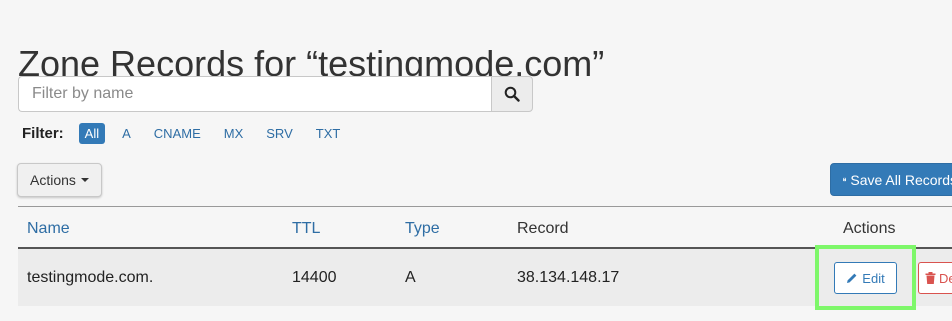 This screenshot has height=321, width=952. What do you see at coordinates (234, 133) in the screenshot?
I see `filter-option-mx: MX` at bounding box center [234, 133].